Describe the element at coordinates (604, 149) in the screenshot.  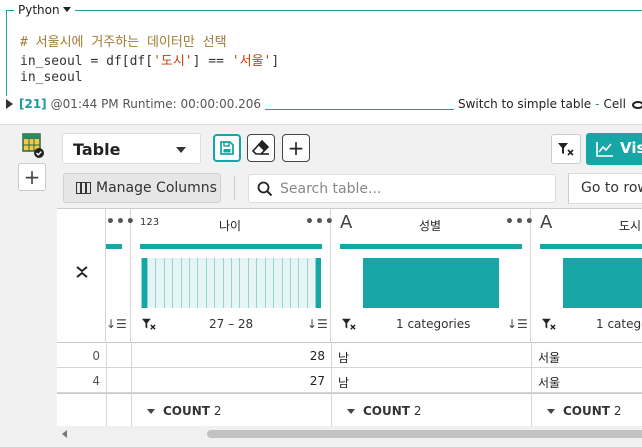
I see `chart-icon` at that location.